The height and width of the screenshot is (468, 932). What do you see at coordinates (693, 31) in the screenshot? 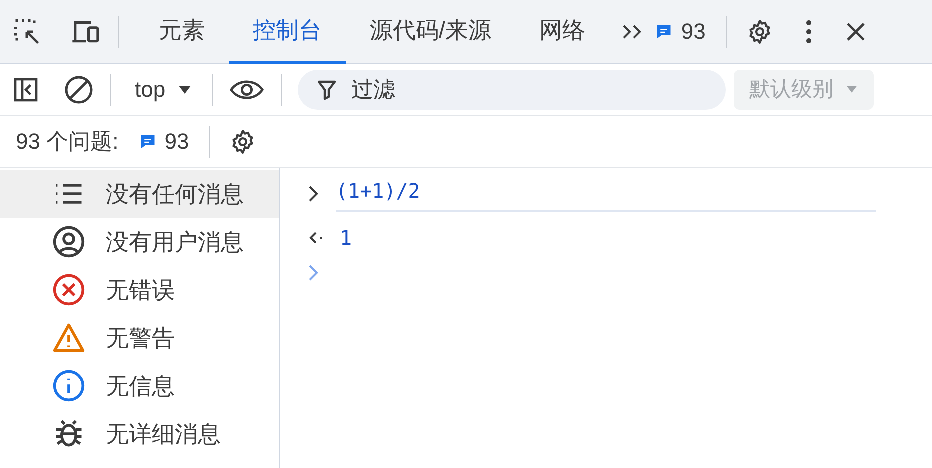
I see `issues-badge: 93` at bounding box center [693, 31].